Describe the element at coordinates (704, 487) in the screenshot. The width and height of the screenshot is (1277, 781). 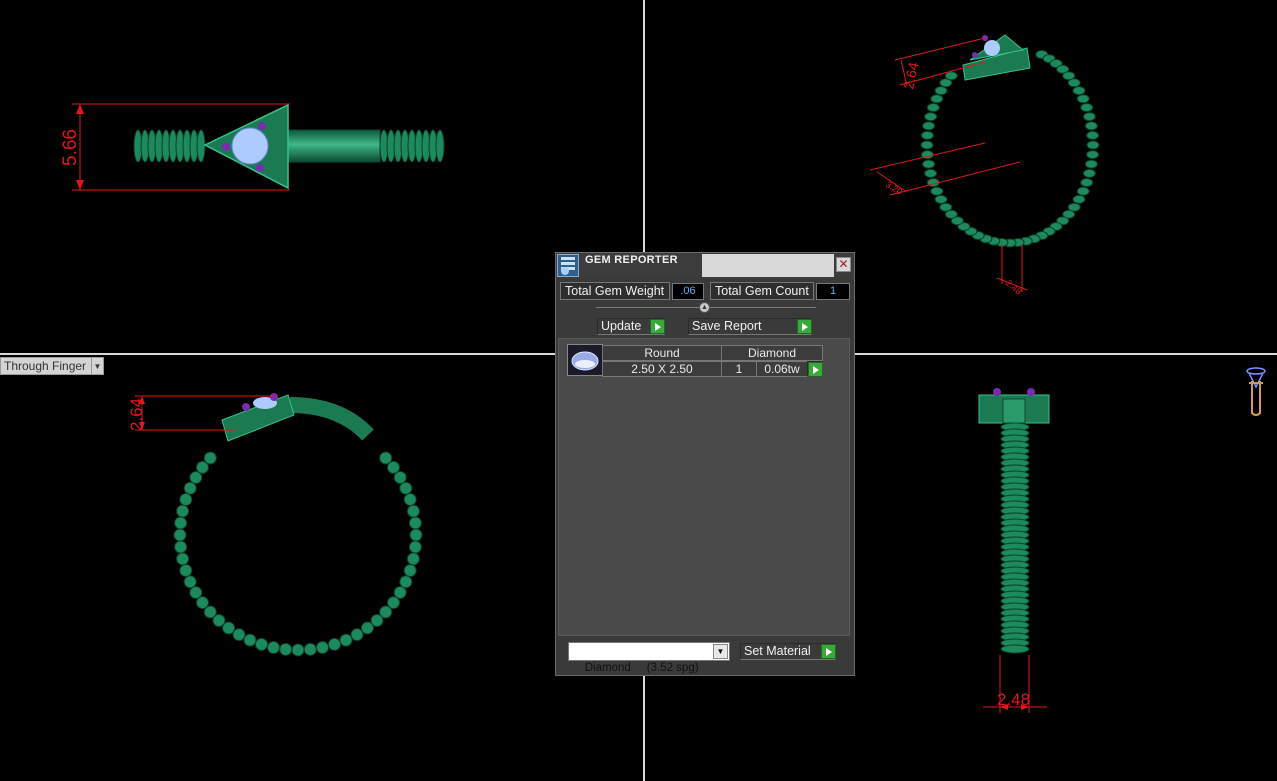
I see `gem-list: Round Diamond 2.50 X 2.50 1 0.06tw` at that location.